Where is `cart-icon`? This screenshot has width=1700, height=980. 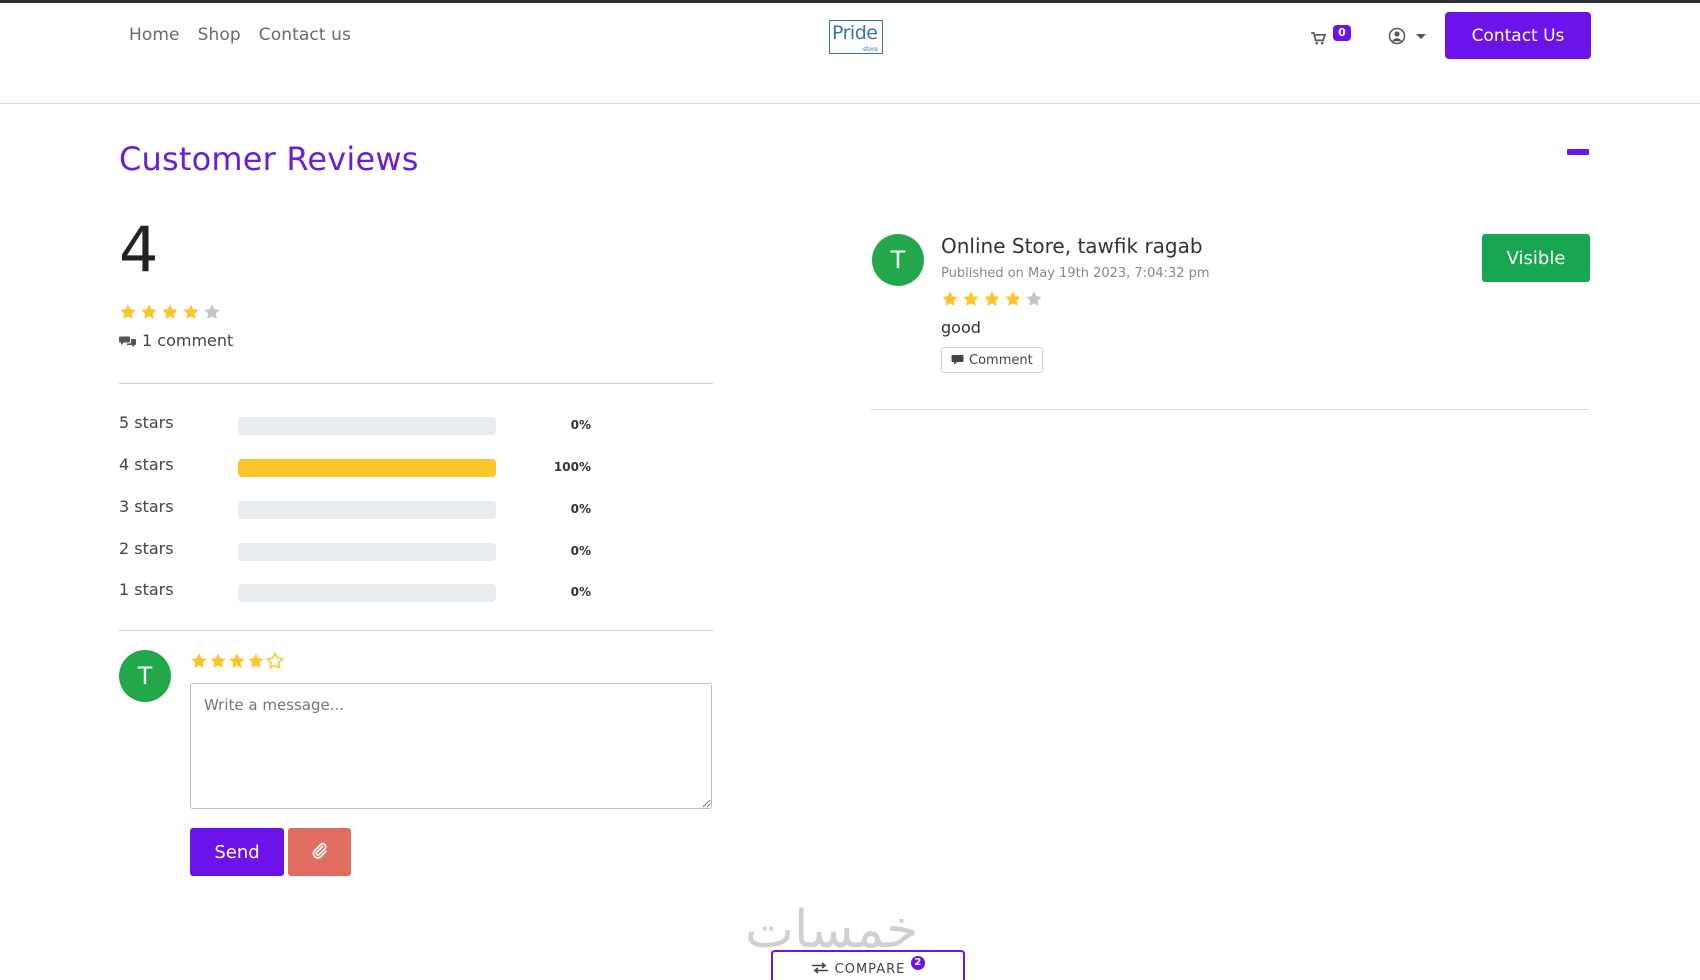
cart-icon is located at coordinates (1318, 38).